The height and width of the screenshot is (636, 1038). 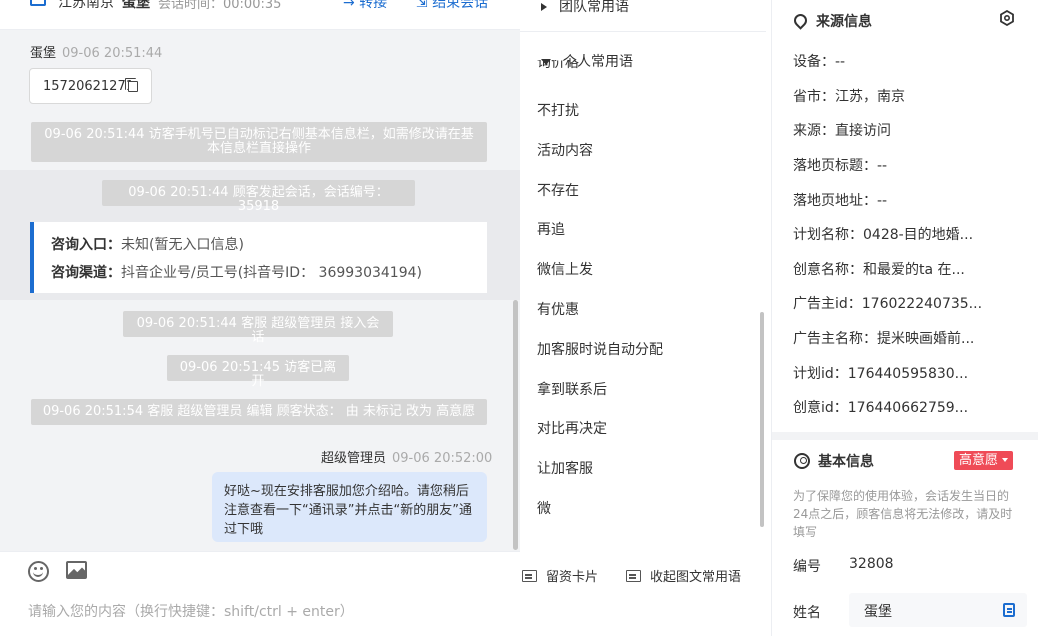 I want to click on visitor-region: 江苏南京, so click(x=86, y=5).